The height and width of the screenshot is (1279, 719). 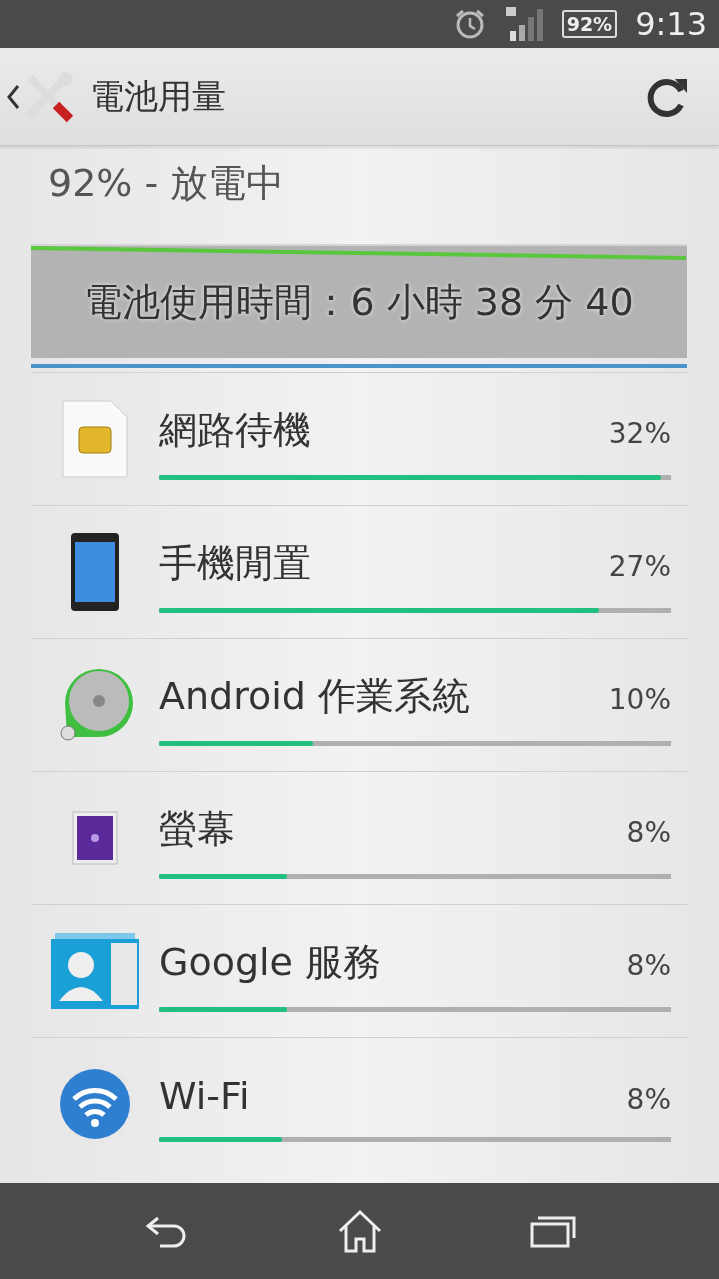 I want to click on usage-row: 螢幕 8%, so click(x=359, y=837).